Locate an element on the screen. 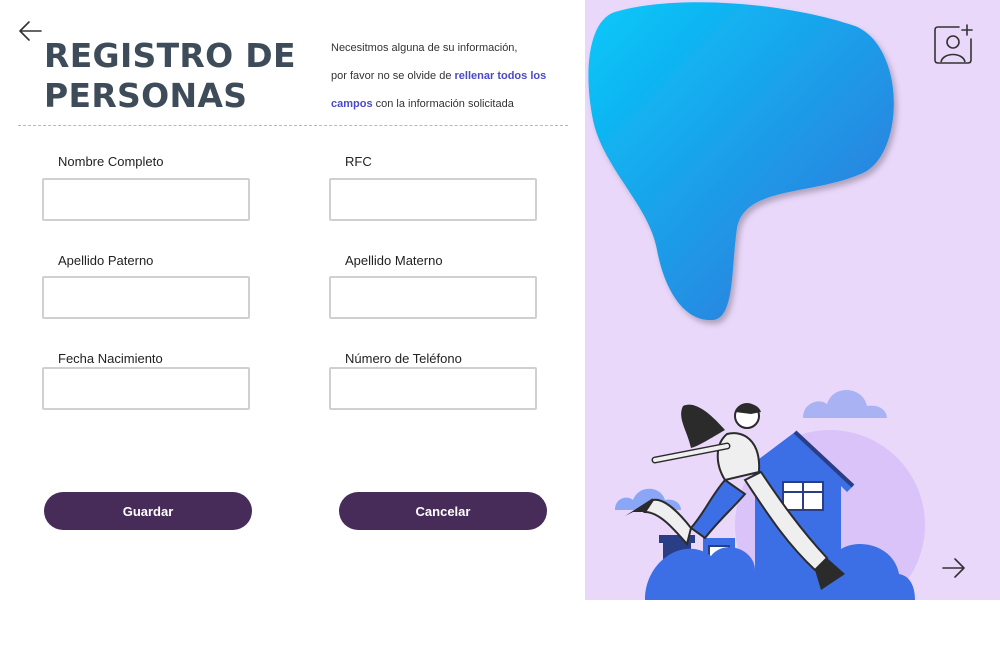 The width and height of the screenshot is (1000, 651). apellido-materno-input is located at coordinates (433, 297).